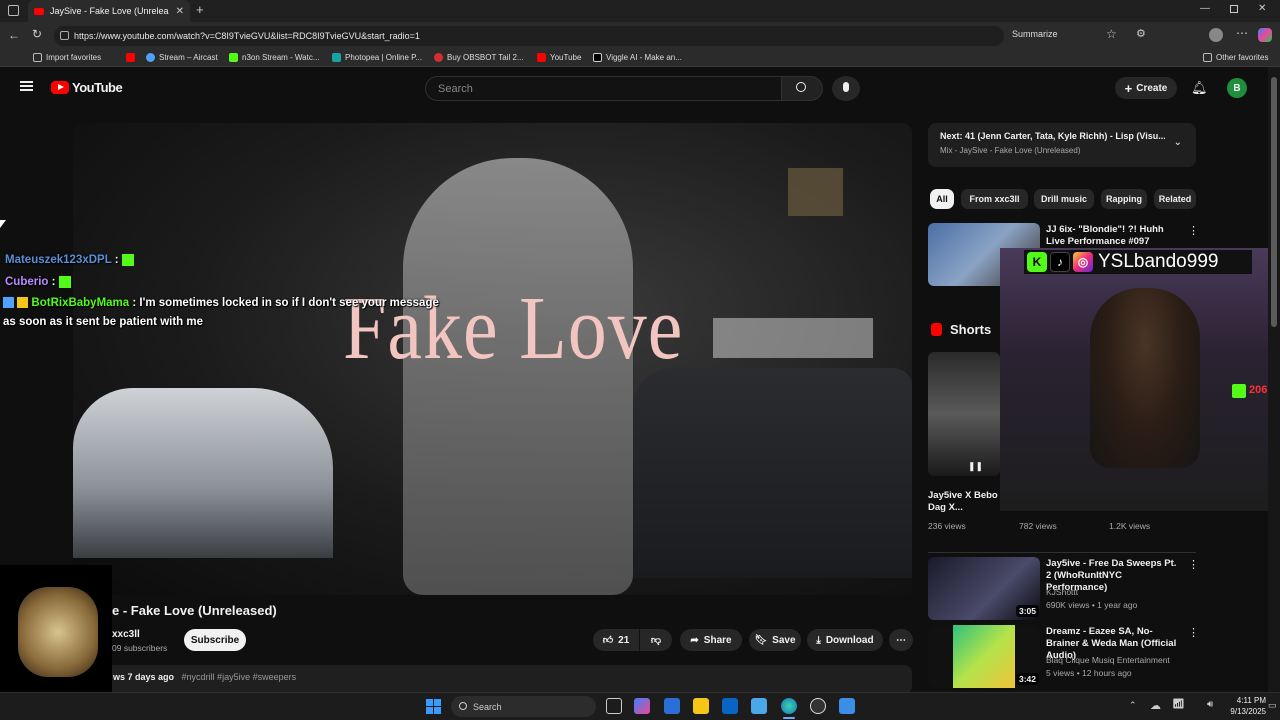  Describe the element at coordinates (559, 57) in the screenshot. I see `favorite-item: YouTube` at that location.